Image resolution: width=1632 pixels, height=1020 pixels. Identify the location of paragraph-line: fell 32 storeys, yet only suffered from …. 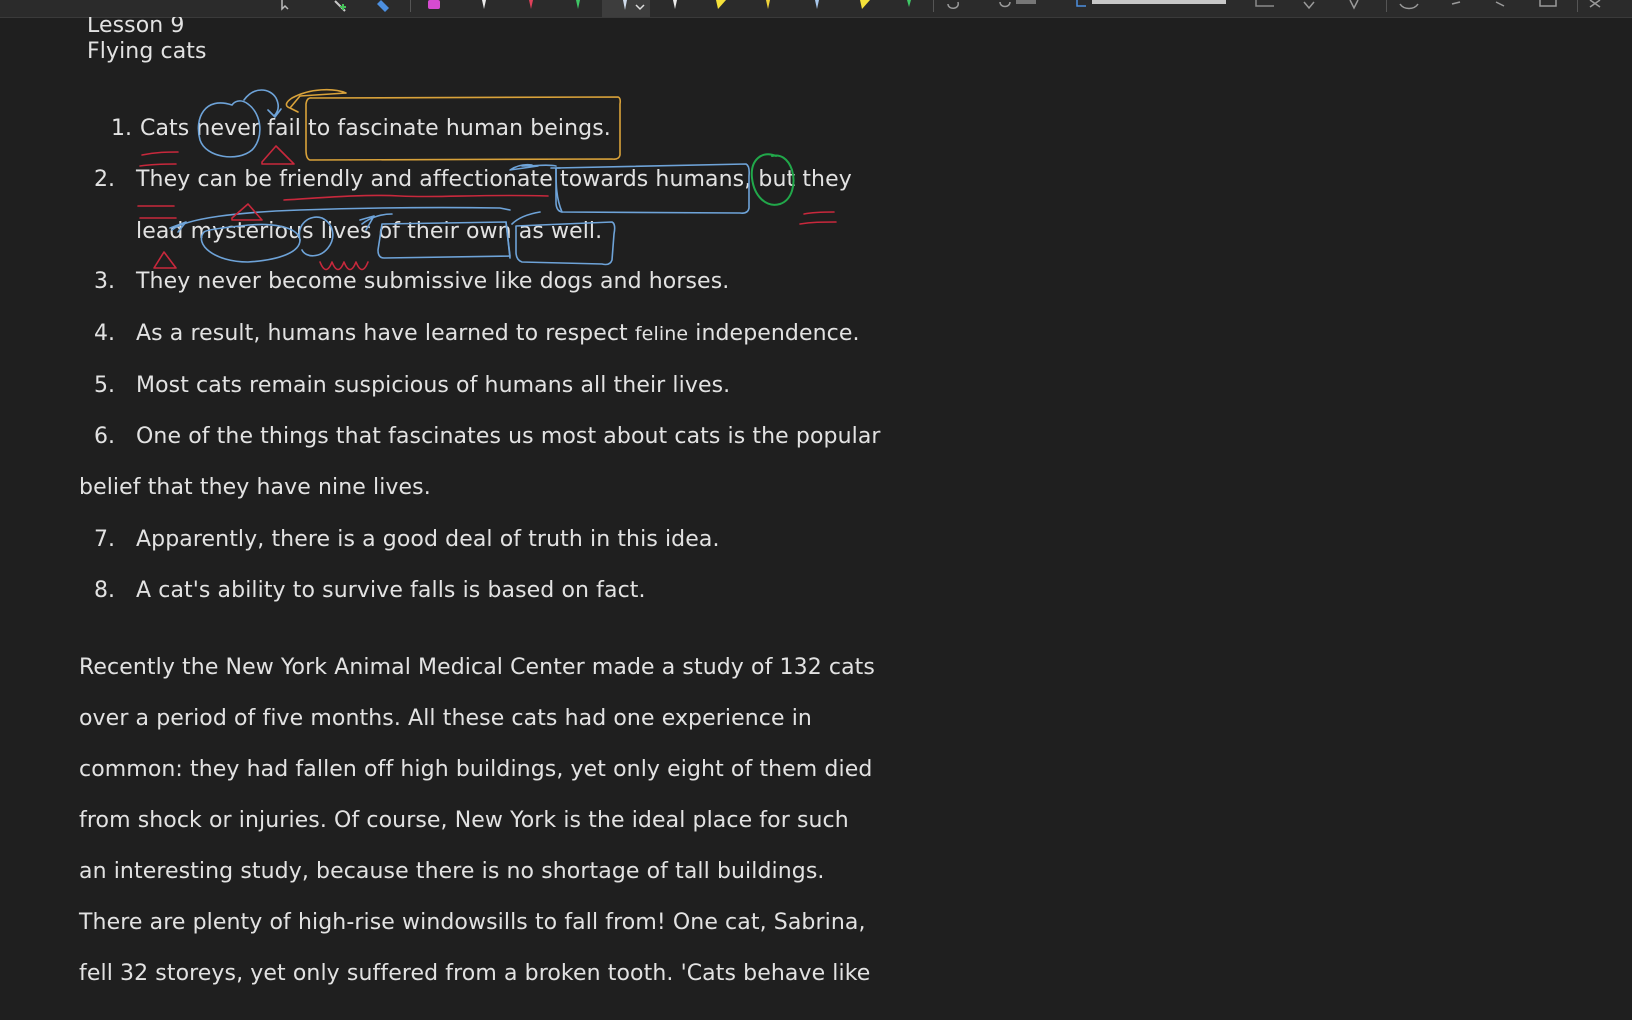
(475, 973).